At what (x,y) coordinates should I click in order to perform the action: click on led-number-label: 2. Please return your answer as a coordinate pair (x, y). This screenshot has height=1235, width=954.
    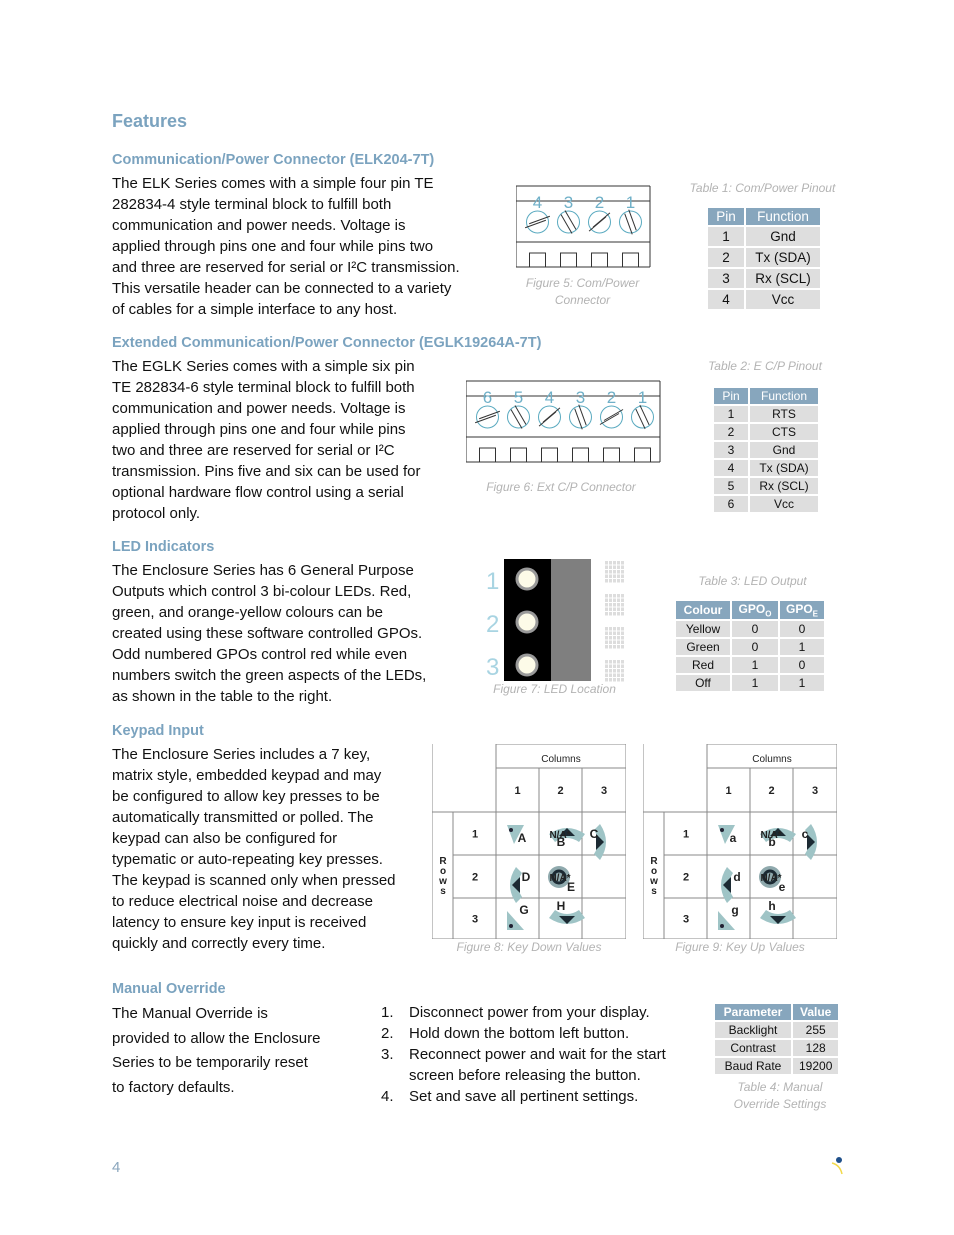
    Looking at the image, I should click on (492, 624).